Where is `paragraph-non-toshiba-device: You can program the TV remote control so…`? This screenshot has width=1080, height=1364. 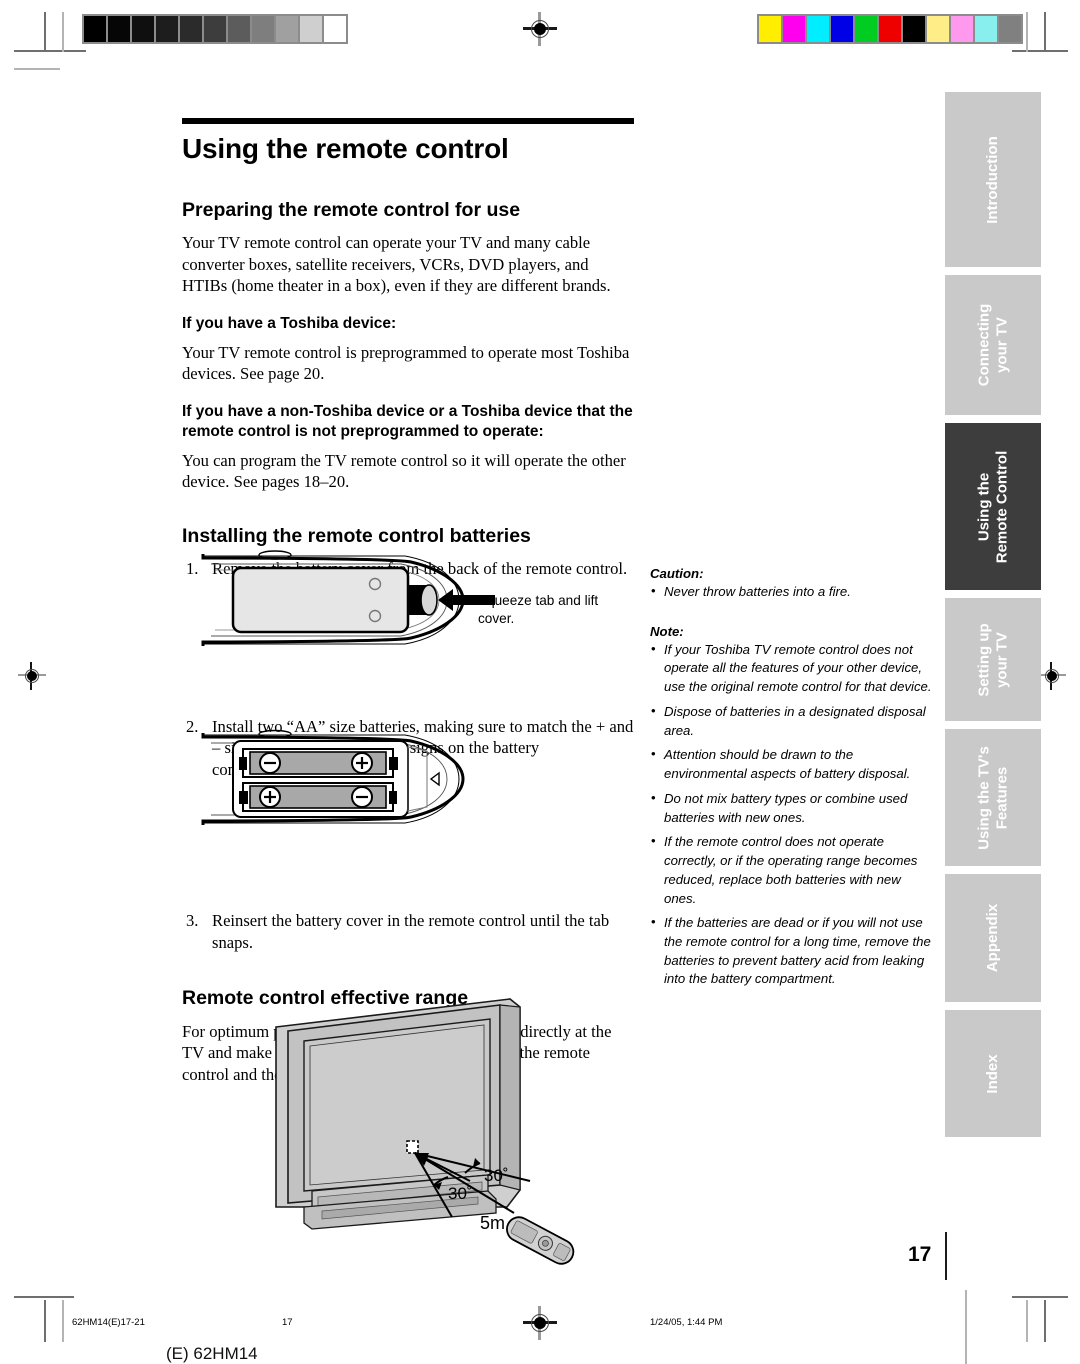
paragraph-non-toshiba-device: You can program the TV remote control so… is located at coordinates (404, 471).